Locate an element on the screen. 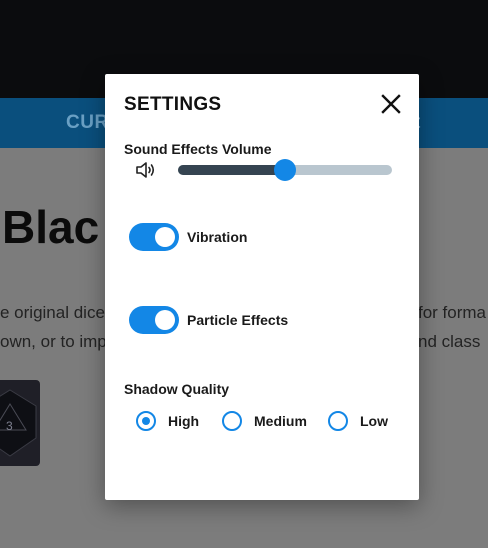 Image resolution: width=488 pixels, height=548 pixels. radio-label: Medium is located at coordinates (280, 421).